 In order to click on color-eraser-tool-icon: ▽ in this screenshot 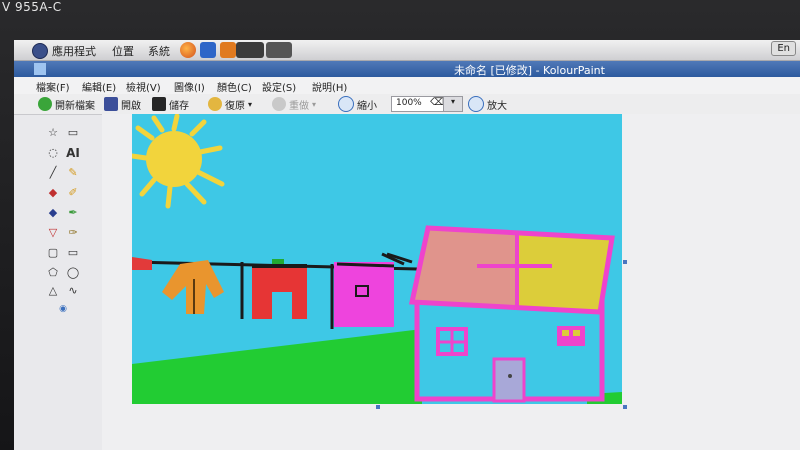, I will do `click(53, 233)`.